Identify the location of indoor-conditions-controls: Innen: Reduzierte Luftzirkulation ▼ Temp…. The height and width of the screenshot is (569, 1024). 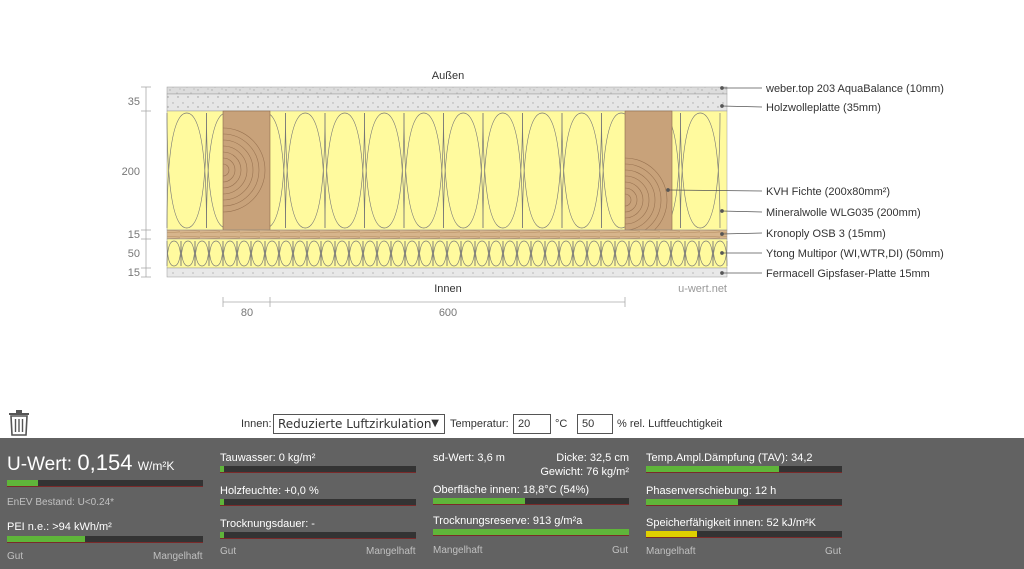
(512, 425).